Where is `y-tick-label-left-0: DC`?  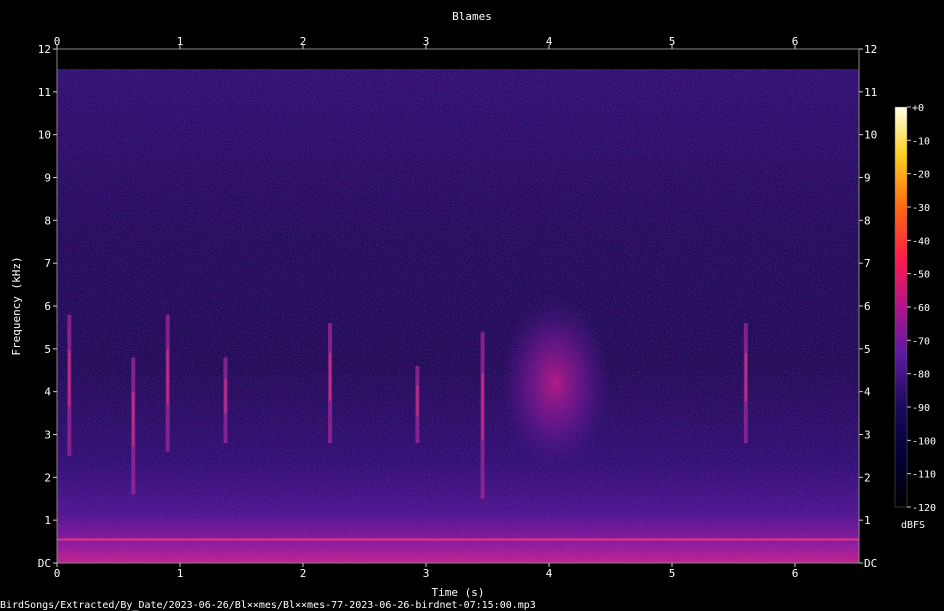 y-tick-label-left-0: DC is located at coordinates (44, 563).